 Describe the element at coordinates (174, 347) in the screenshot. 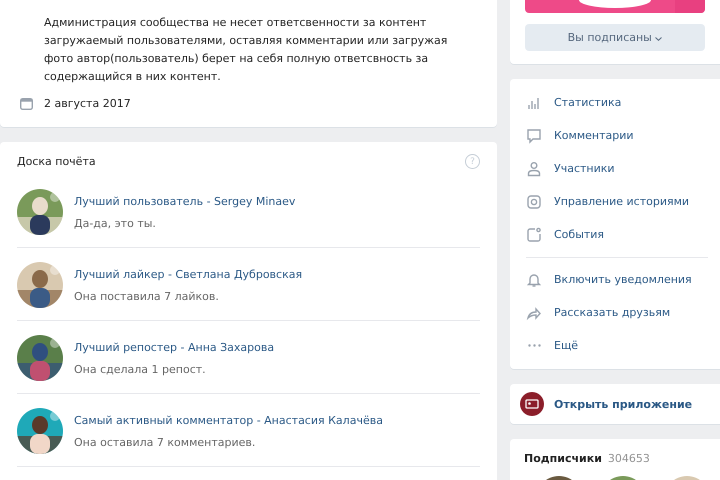

I see `entry-title-link: Лучший репостер - Анна Захарова` at that location.